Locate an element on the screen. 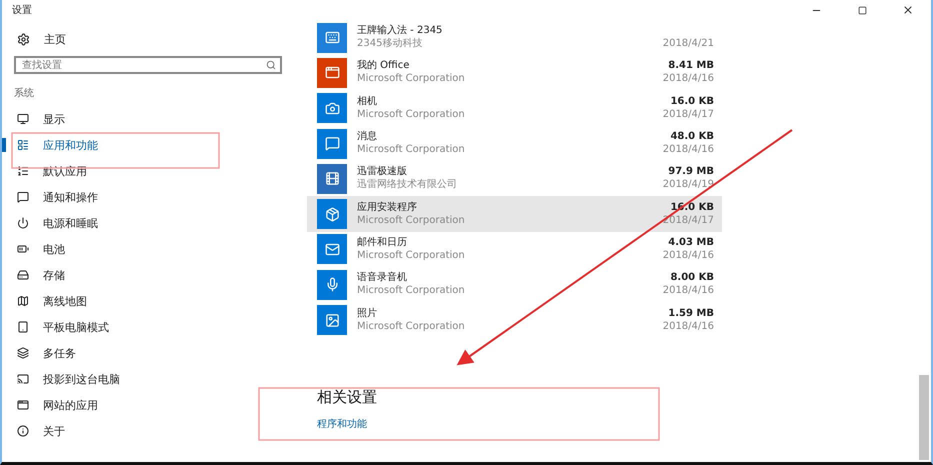 The image size is (933, 465). sidebar-item: 网站的应用 is located at coordinates (152, 405).